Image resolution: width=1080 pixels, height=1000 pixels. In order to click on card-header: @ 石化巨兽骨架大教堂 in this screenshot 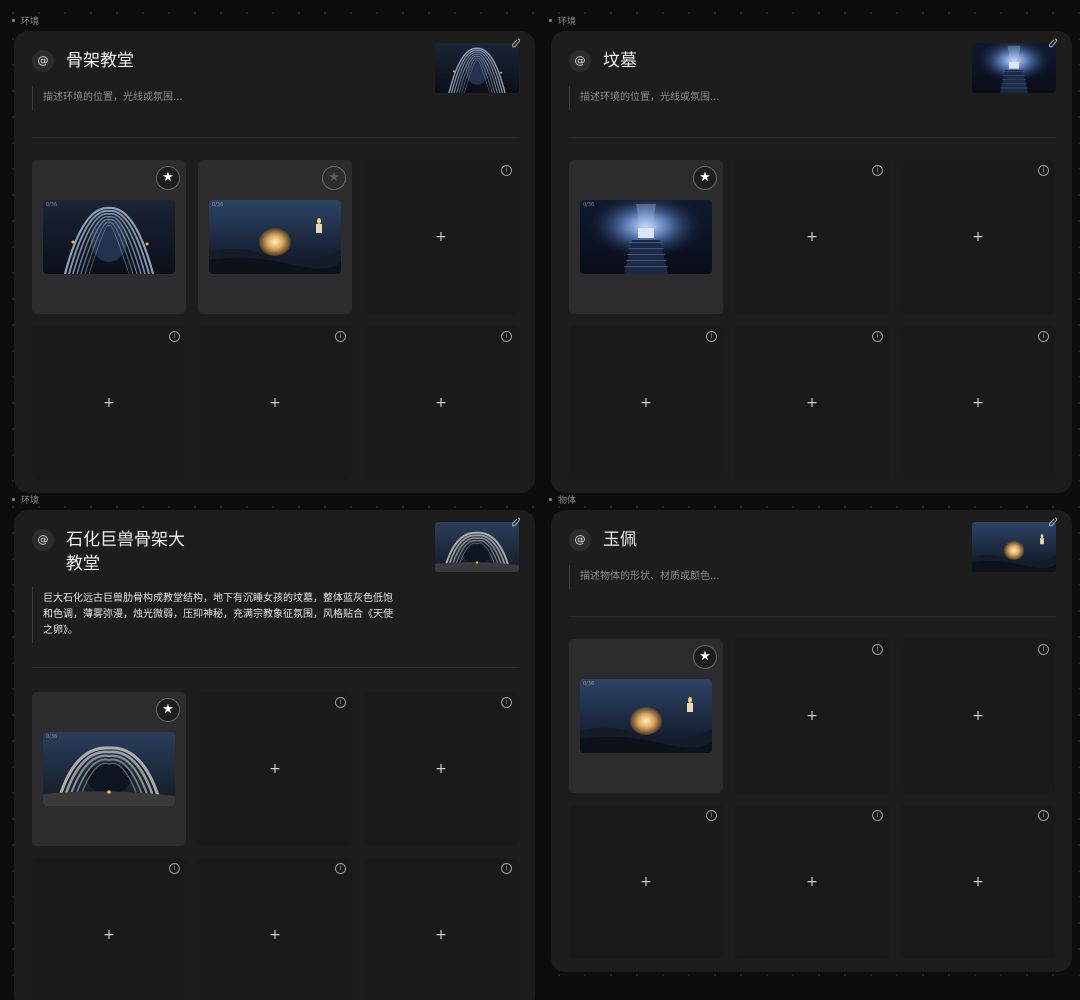, I will do `click(109, 552)`.